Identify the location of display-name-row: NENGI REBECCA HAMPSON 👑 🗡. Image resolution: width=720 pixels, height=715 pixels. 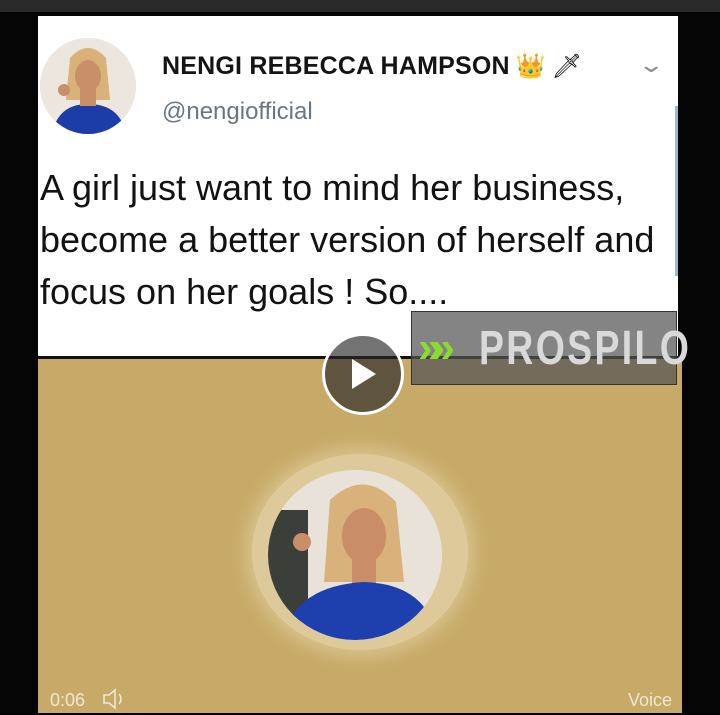
(372, 66).